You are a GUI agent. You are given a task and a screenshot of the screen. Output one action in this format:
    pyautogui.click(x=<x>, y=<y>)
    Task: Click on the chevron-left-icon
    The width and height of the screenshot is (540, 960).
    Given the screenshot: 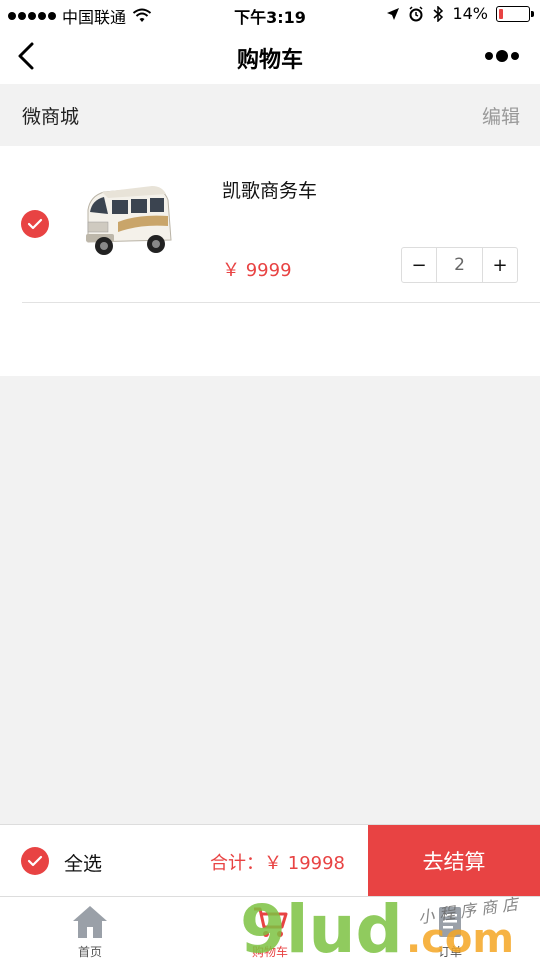 What is the action you would take?
    pyautogui.click(x=28, y=56)
    